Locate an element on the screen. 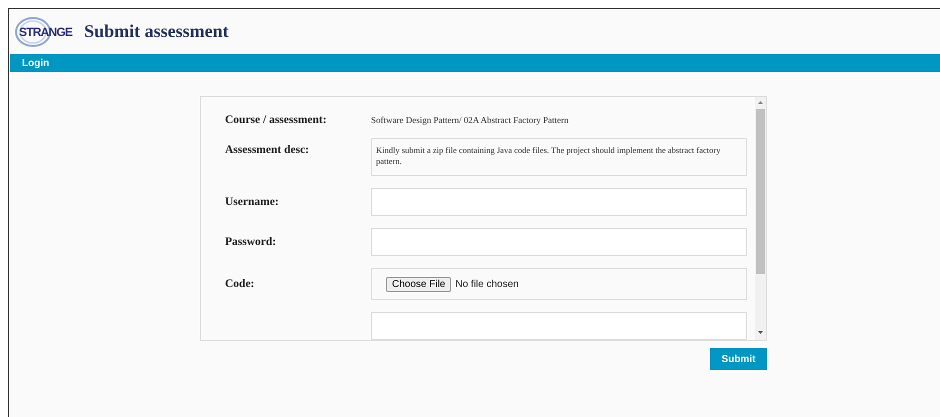  password-field is located at coordinates (559, 242).